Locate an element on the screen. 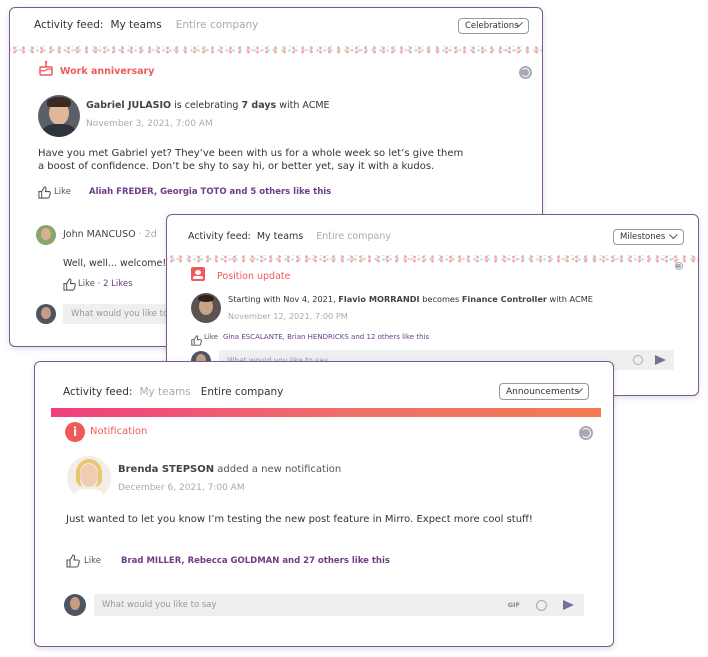 This screenshot has width=708, height=657. comment-likes-count: 2 Likes is located at coordinates (117, 284).